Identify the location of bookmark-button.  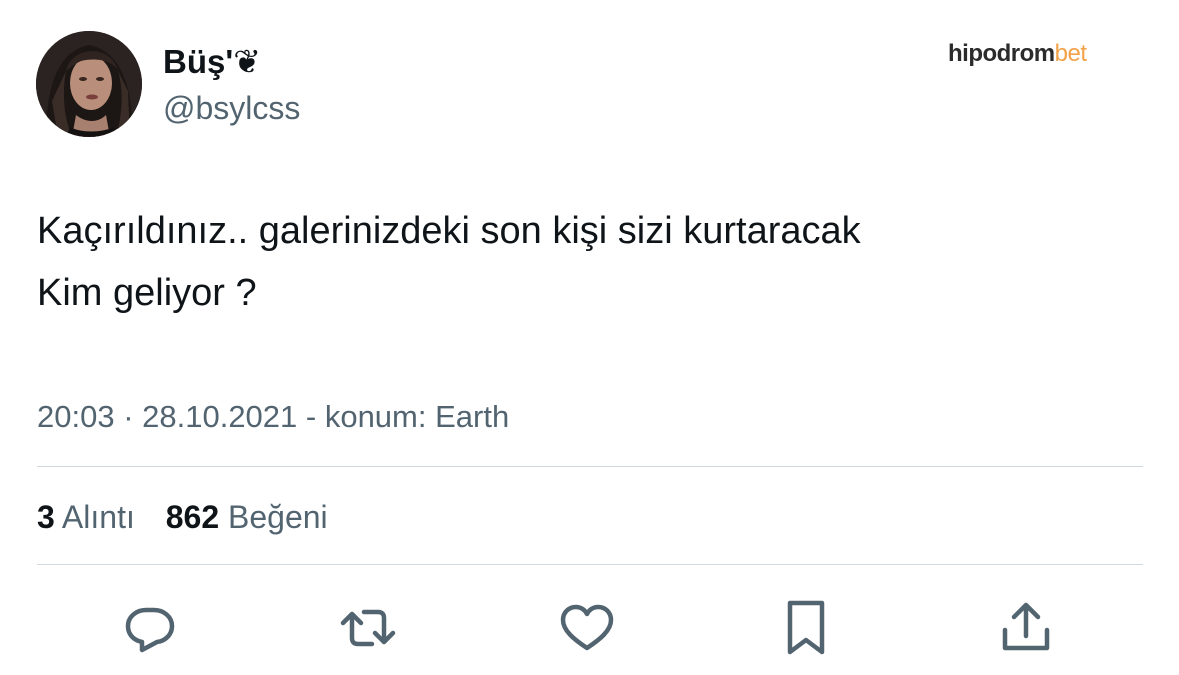
(806, 628).